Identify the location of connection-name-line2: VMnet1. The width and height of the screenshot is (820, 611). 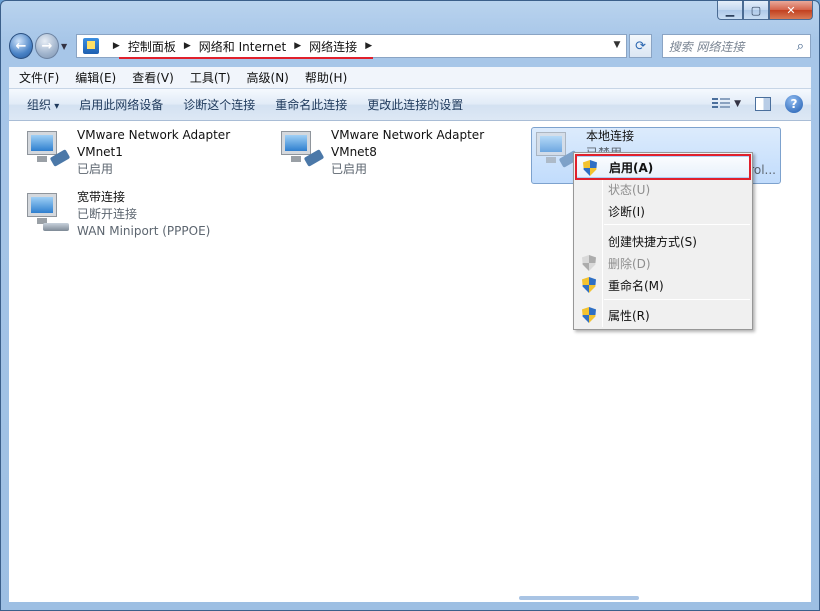
(100, 152).